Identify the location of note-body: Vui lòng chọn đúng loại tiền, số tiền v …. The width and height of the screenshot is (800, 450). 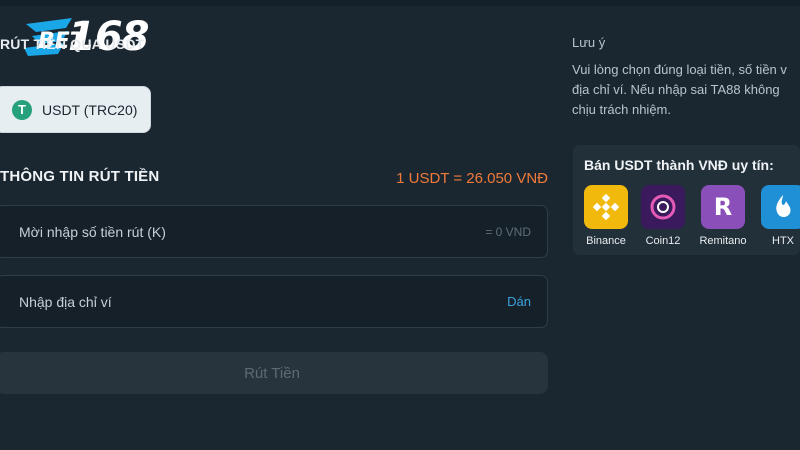
(686, 90).